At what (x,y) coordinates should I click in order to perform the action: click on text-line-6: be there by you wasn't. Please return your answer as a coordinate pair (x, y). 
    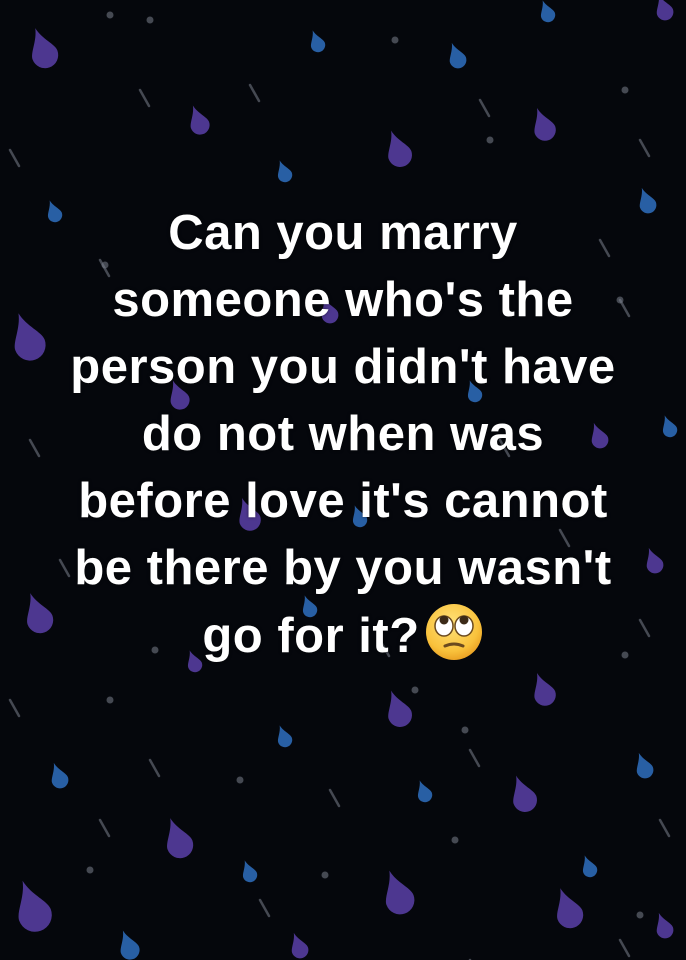
    Looking at the image, I should click on (343, 568).